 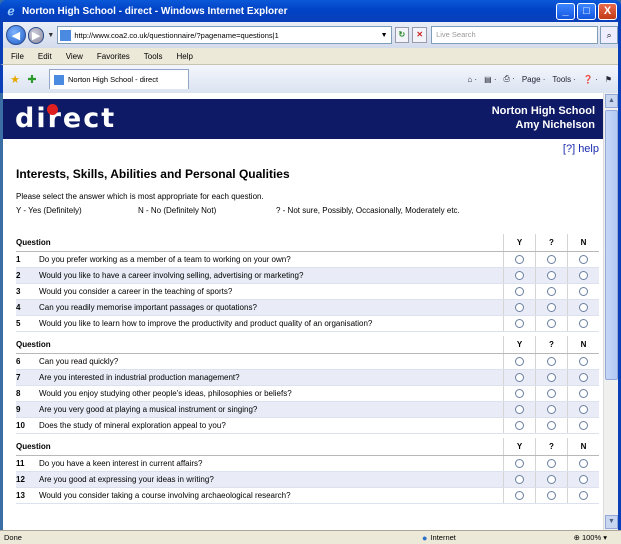 What do you see at coordinates (611, 245) in the screenshot?
I see `scroll-thumb` at bounding box center [611, 245].